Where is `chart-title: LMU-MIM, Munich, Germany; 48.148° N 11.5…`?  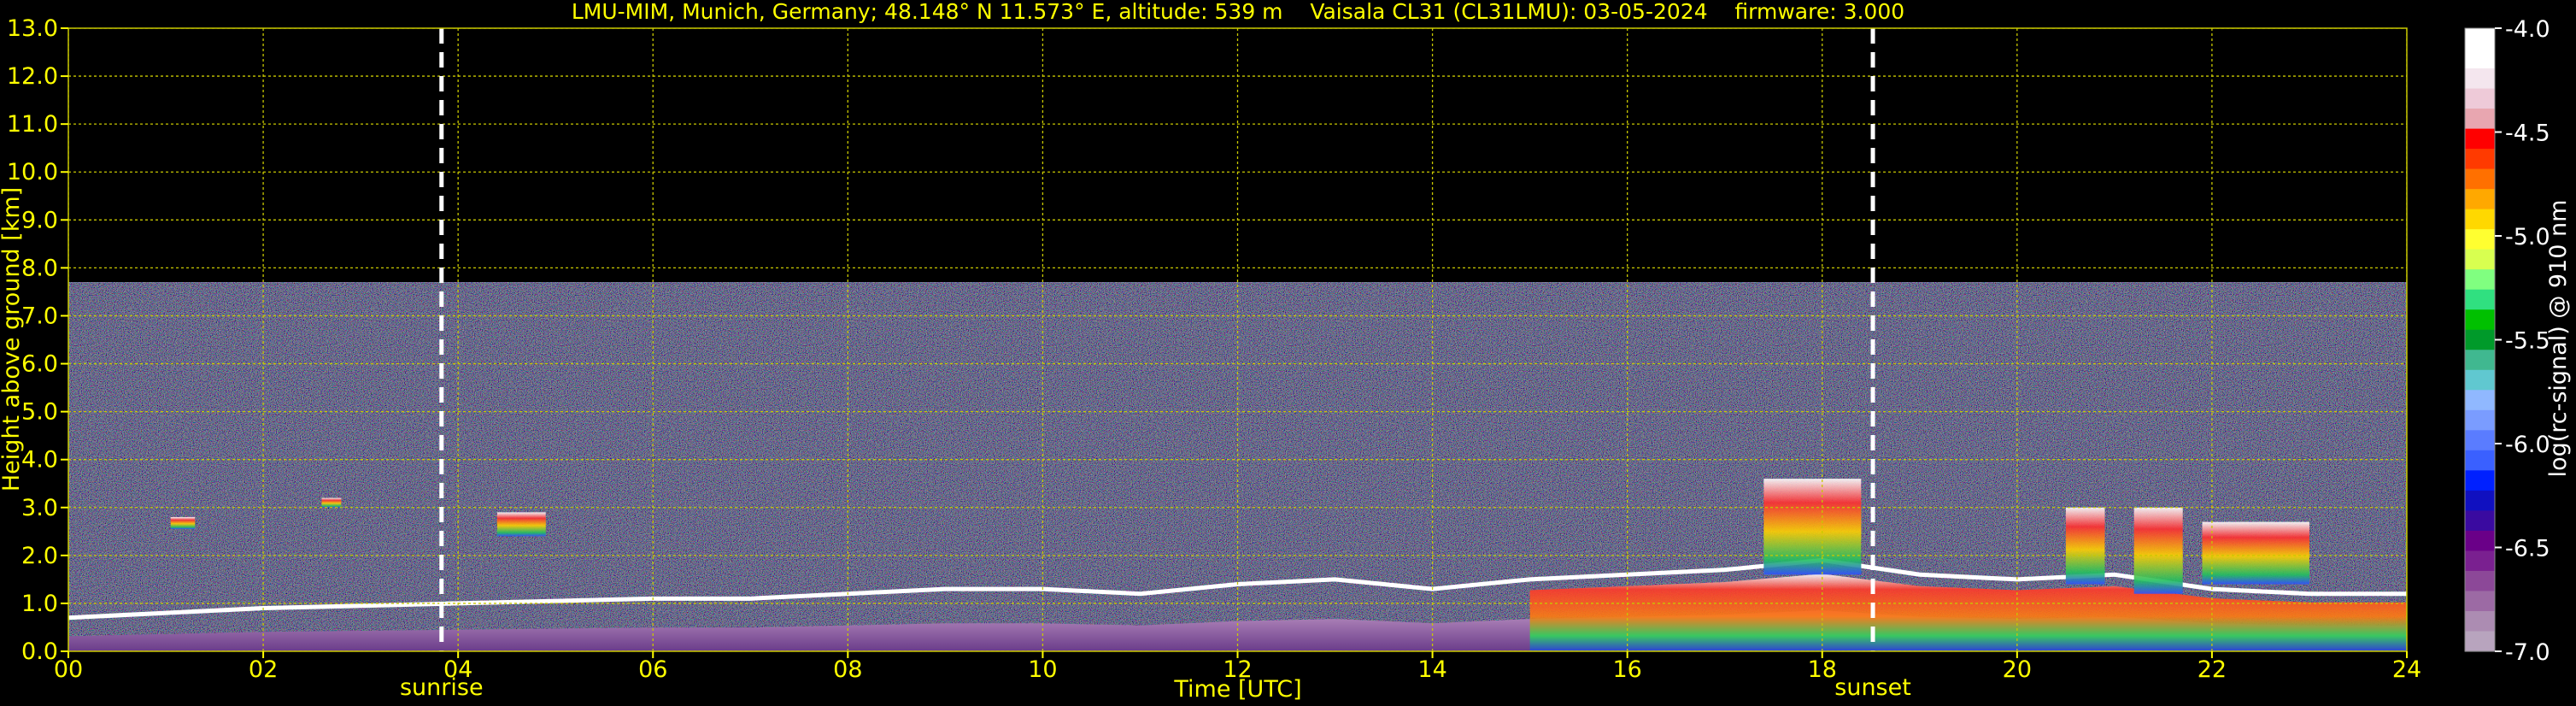
chart-title: LMU-MIM, Munich, Germany; 48.148° N 11.5… is located at coordinates (1238, 12).